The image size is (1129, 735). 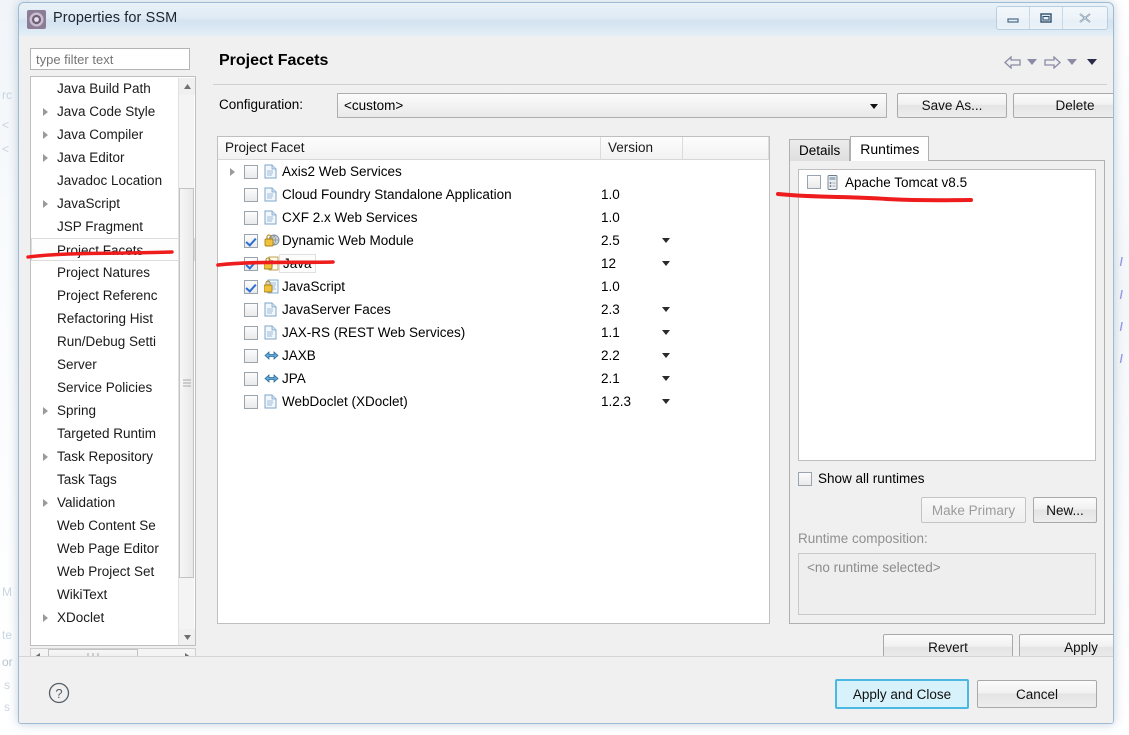 What do you see at coordinates (113, 594) in the screenshot?
I see `sidebar-item-wikitext: WikiText` at bounding box center [113, 594].